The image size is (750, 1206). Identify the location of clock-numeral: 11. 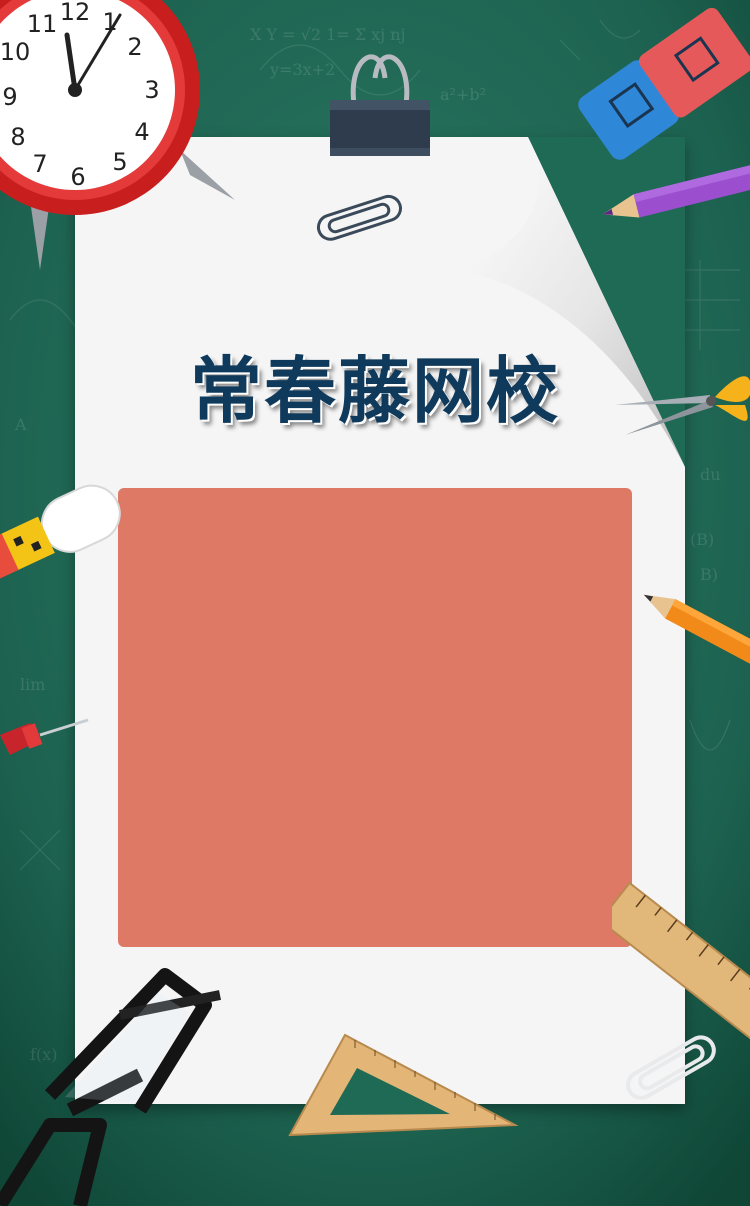
(42, 24).